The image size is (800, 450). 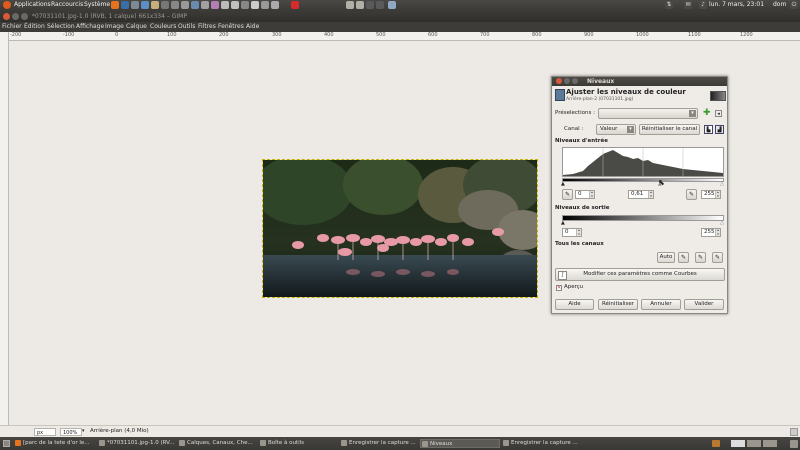 I want to click on menu-affichage: Affichage, so click(x=90, y=26).